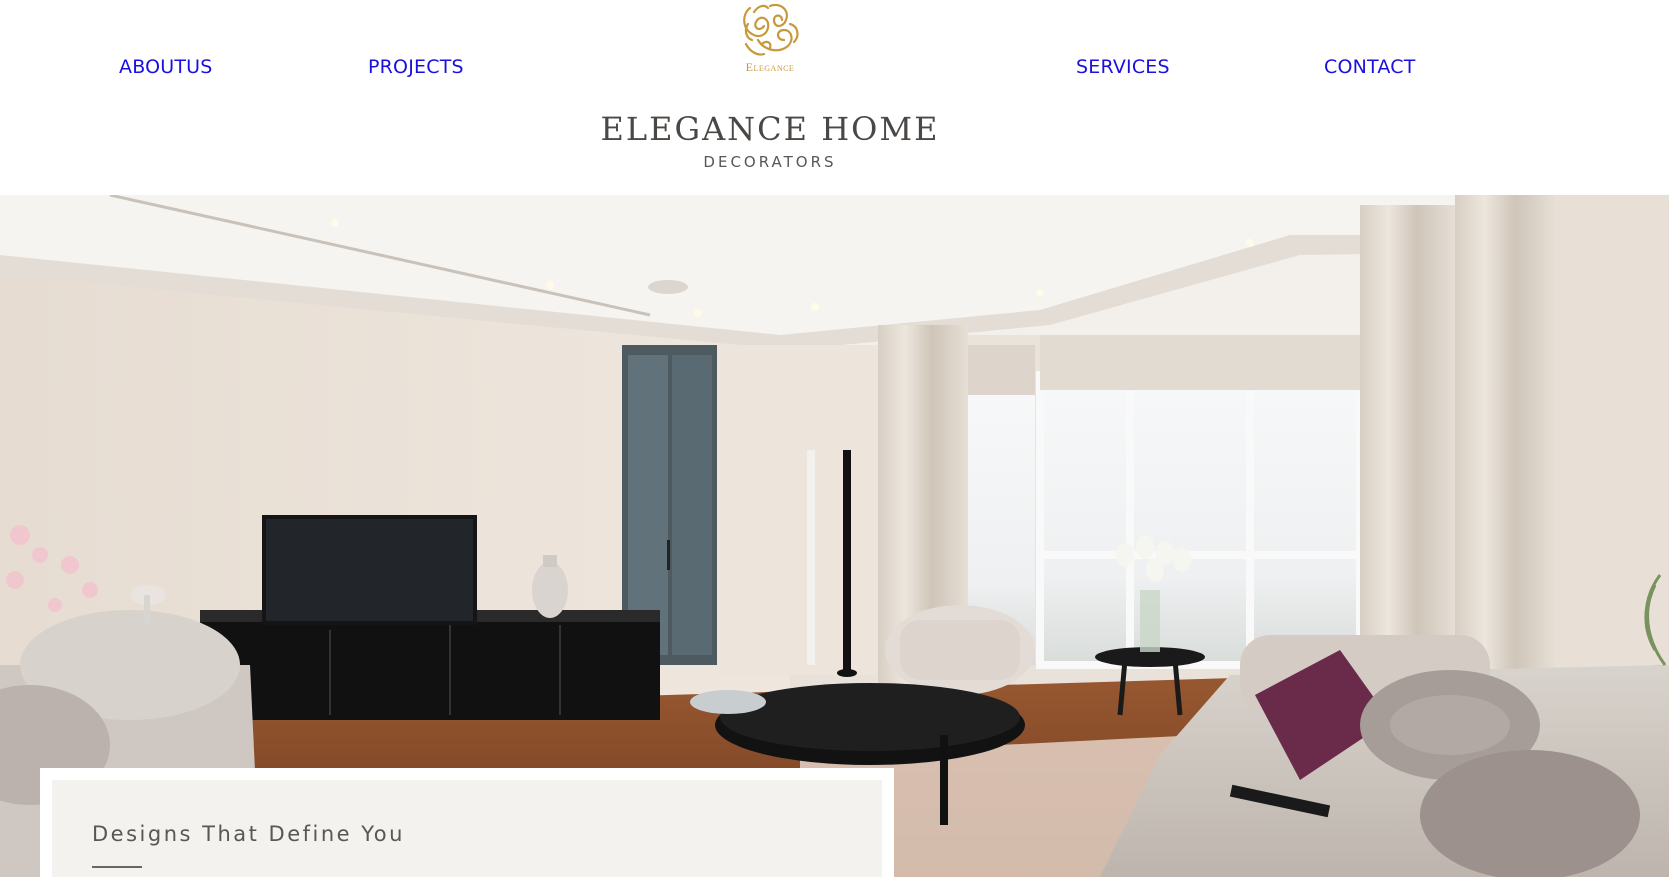 The height and width of the screenshot is (877, 1669). What do you see at coordinates (166, 67) in the screenshot?
I see `nav-link-aboutus: ABOUTUS` at bounding box center [166, 67].